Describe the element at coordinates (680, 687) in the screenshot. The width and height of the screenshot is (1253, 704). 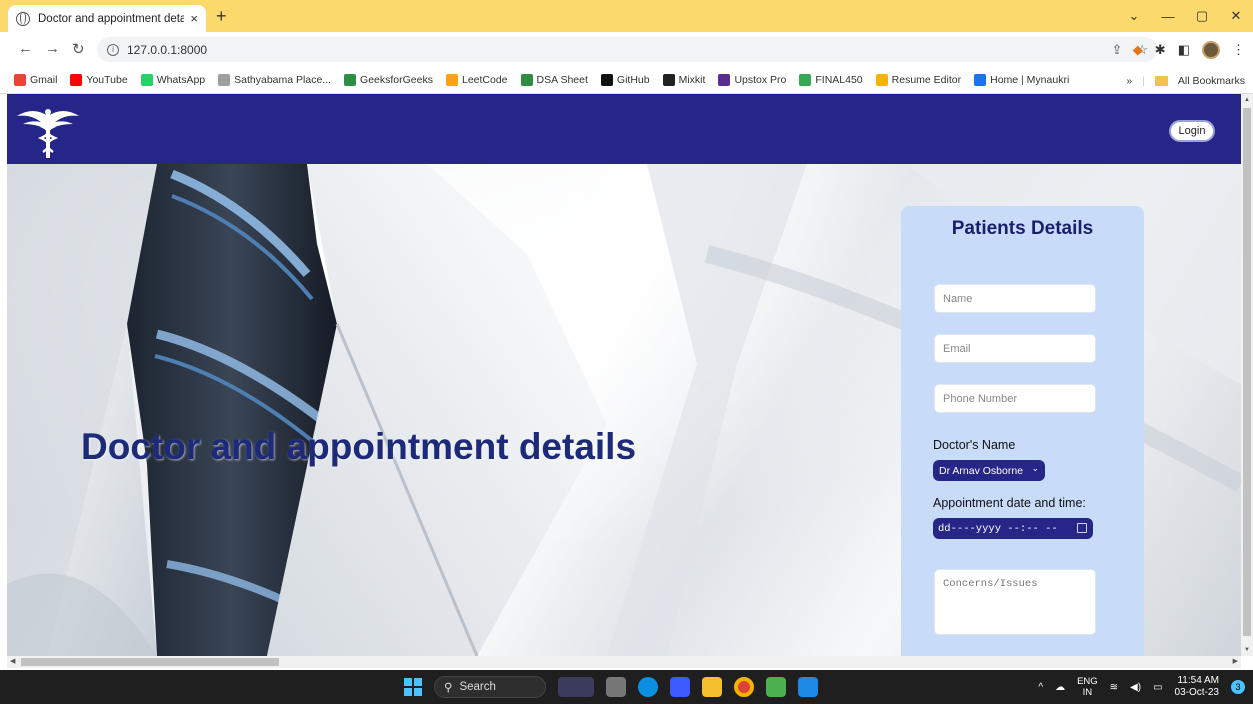
I see `app-icon` at that location.